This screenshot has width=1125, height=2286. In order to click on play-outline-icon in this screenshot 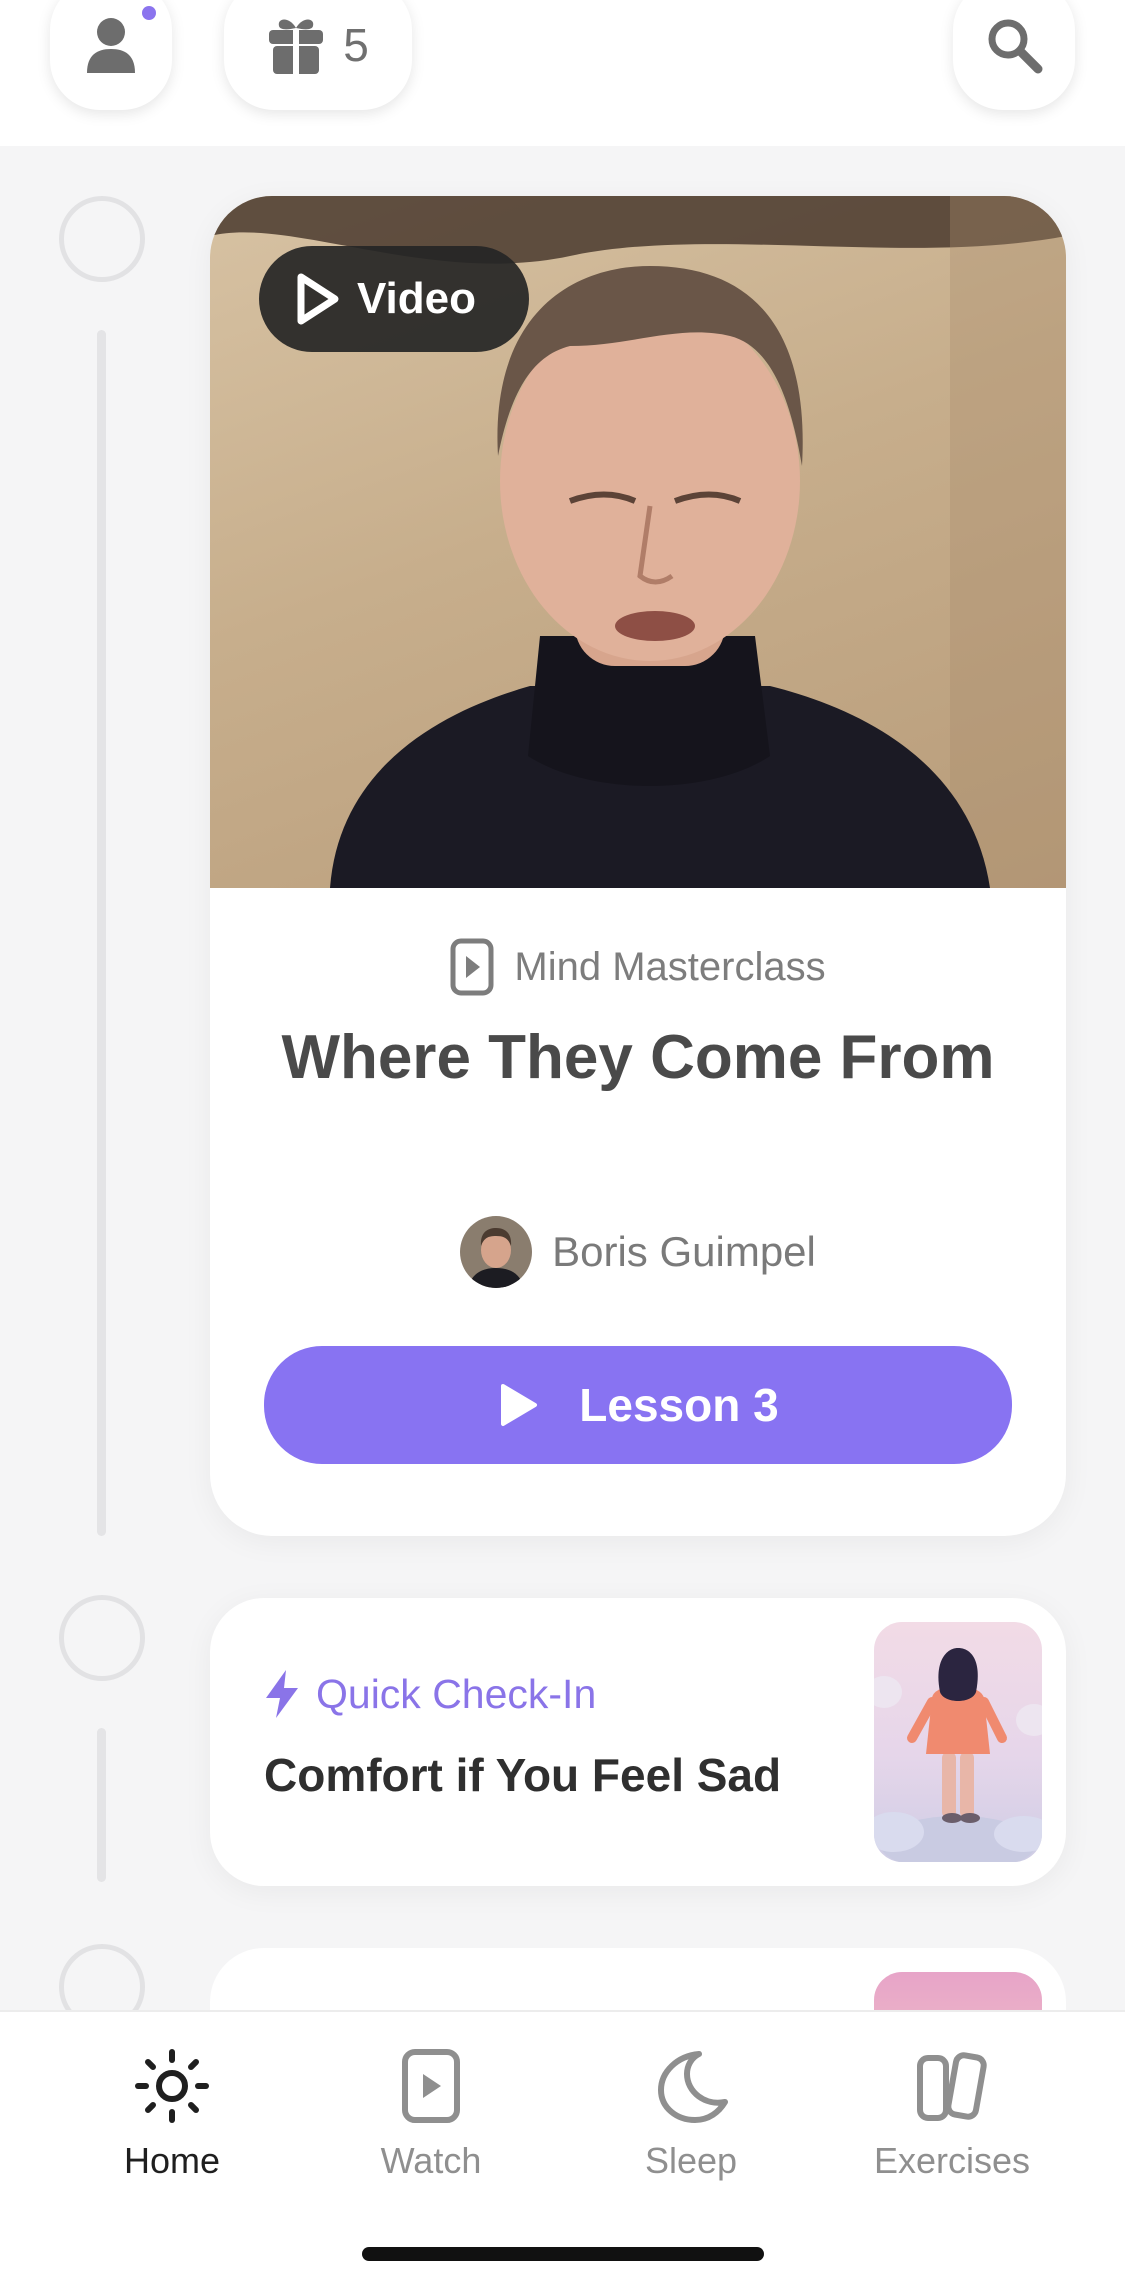, I will do `click(318, 299)`.